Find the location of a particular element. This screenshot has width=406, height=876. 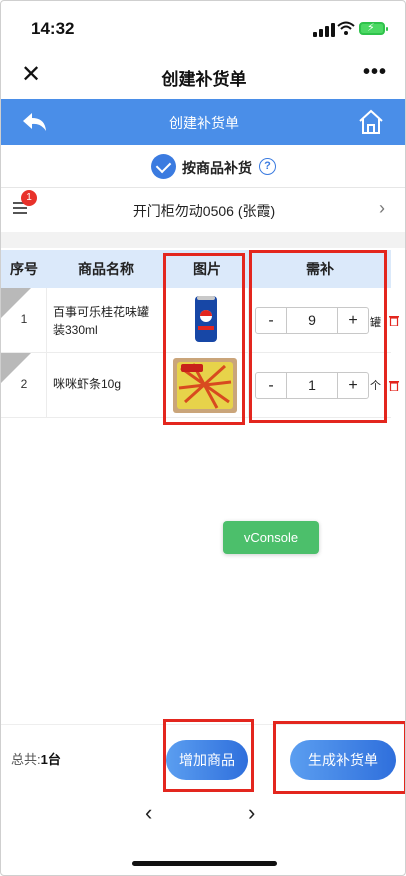

cabinet-selector: 1 开门柜勿动0506 (张霞) › is located at coordinates (203, 210).